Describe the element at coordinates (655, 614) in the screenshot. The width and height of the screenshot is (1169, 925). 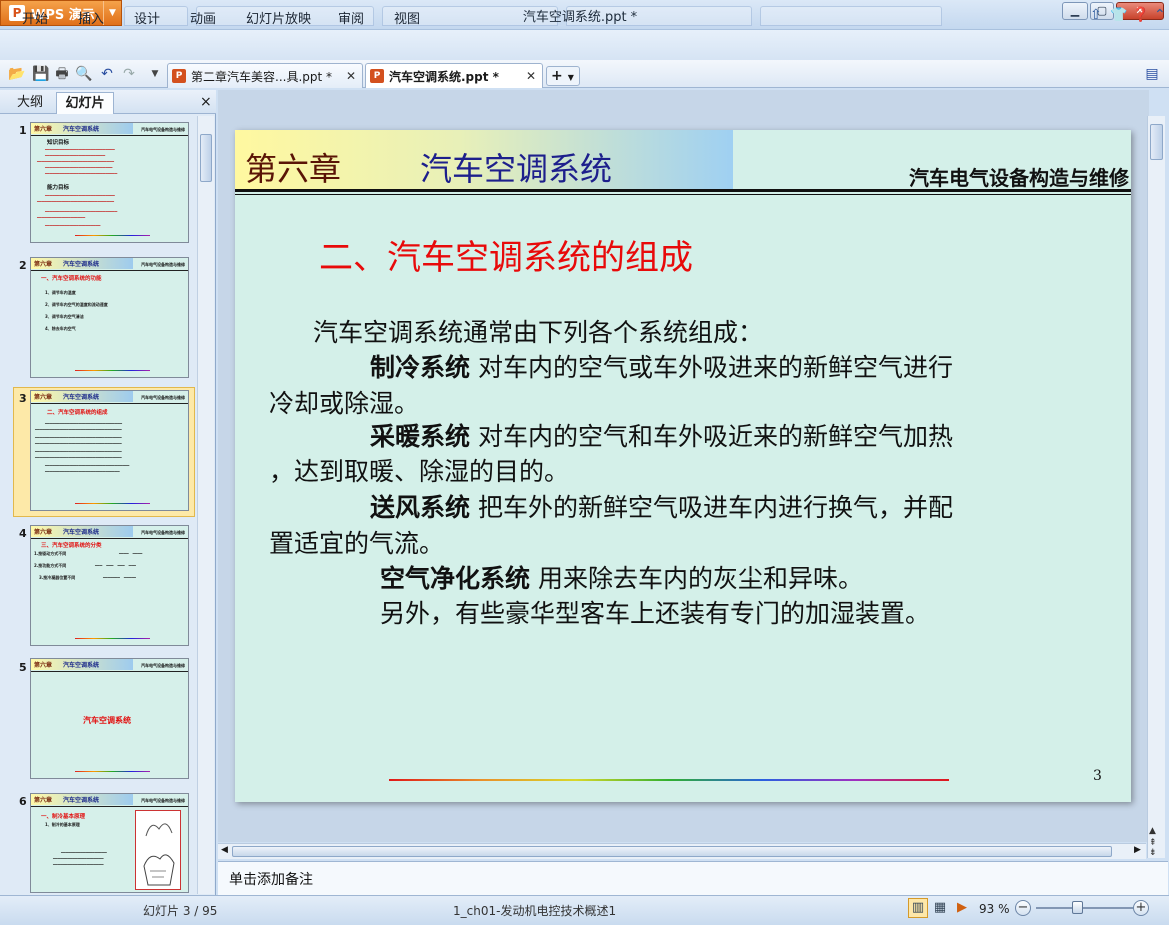
I see `slide-paragraph-humidifier: 另外，有些豪华型客车上还装有专门的加湿装置。` at that location.